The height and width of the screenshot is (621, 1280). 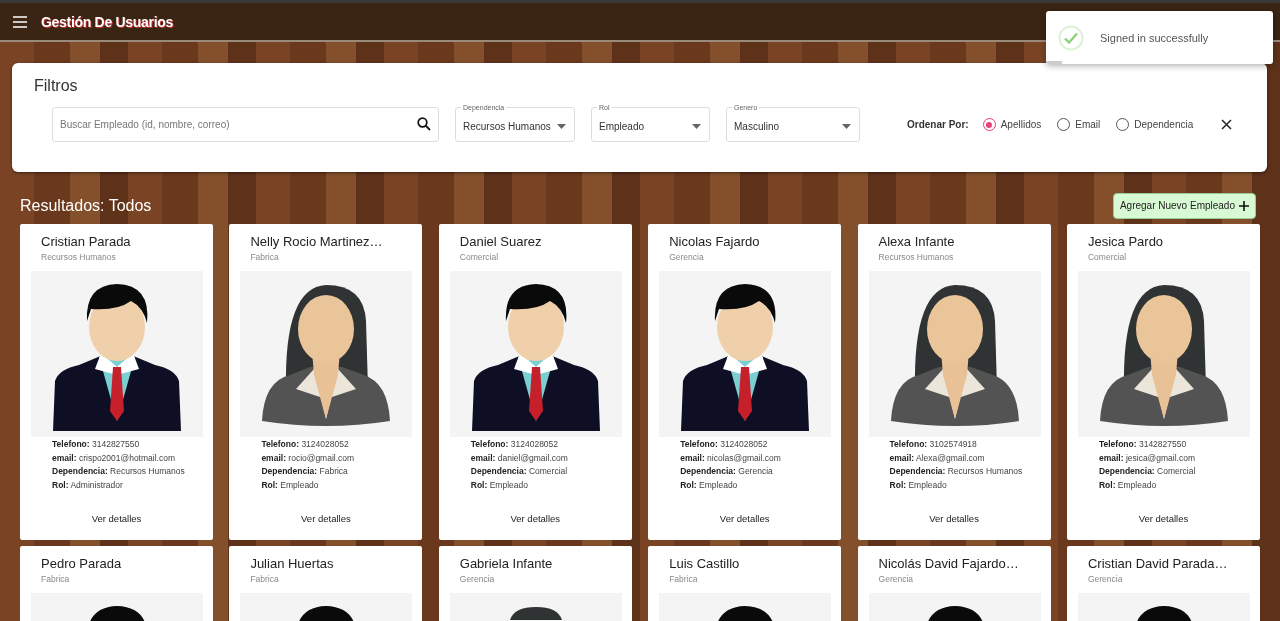 I want to click on employee-name: Gabriela Infante, so click(x=506, y=563).